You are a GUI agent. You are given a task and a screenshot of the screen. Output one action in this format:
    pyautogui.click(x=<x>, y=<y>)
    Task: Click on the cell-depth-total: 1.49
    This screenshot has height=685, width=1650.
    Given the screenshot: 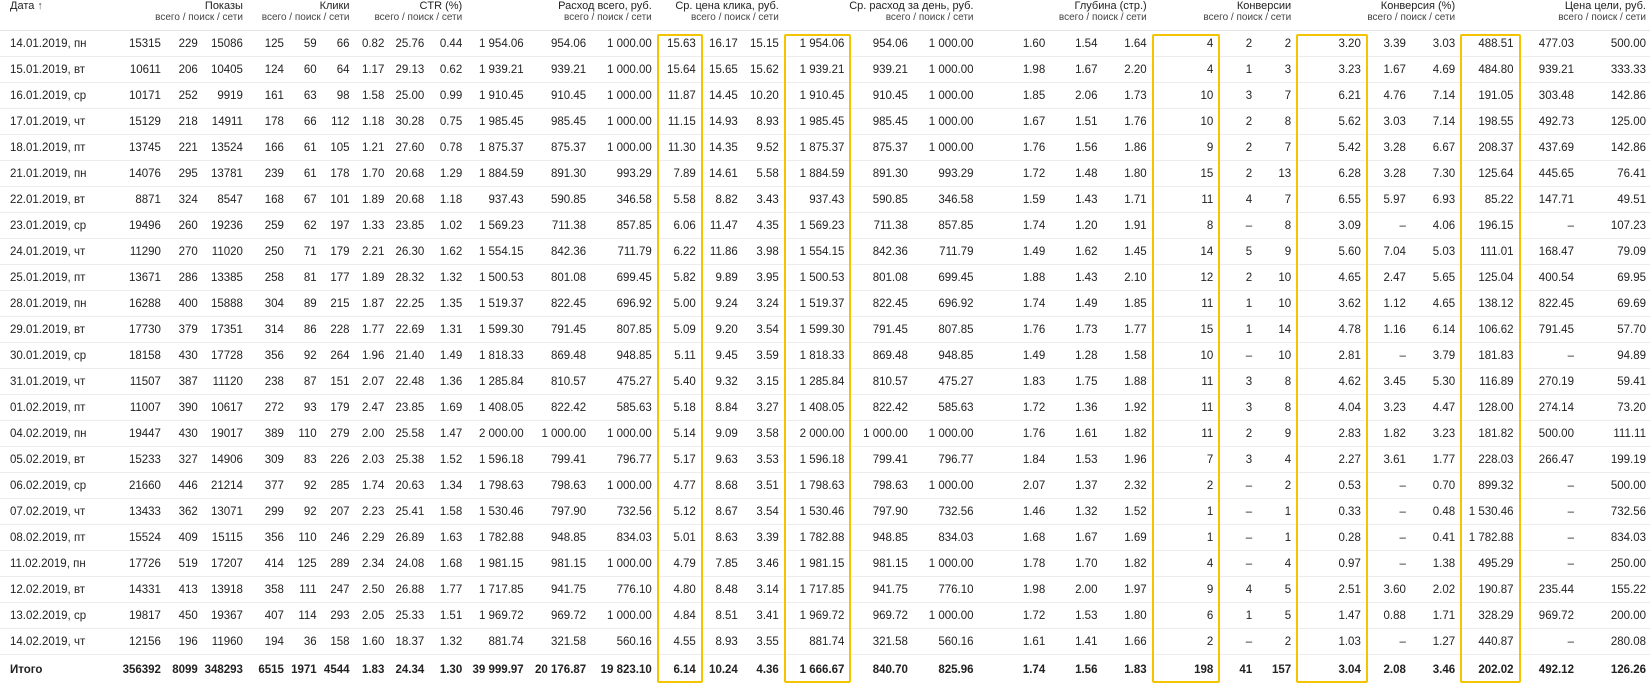 What is the action you would take?
    pyautogui.click(x=1014, y=356)
    